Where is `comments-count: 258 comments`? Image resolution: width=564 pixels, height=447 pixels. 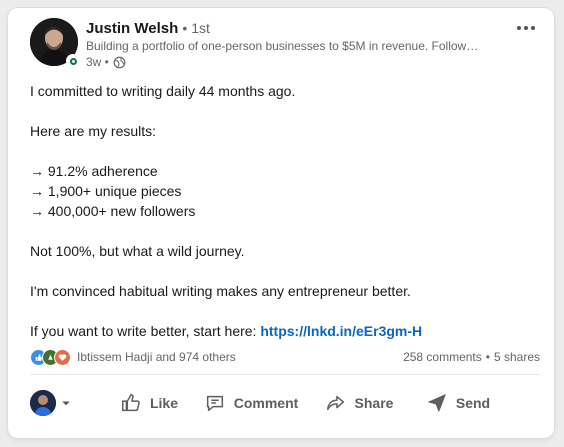 comments-count: 258 comments is located at coordinates (442, 357).